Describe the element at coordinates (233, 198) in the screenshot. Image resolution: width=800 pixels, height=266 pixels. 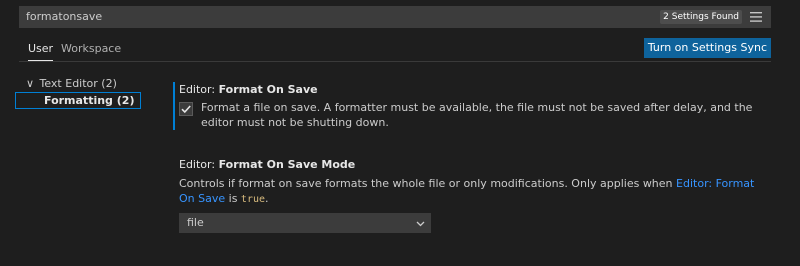
I see `description-text: is` at that location.